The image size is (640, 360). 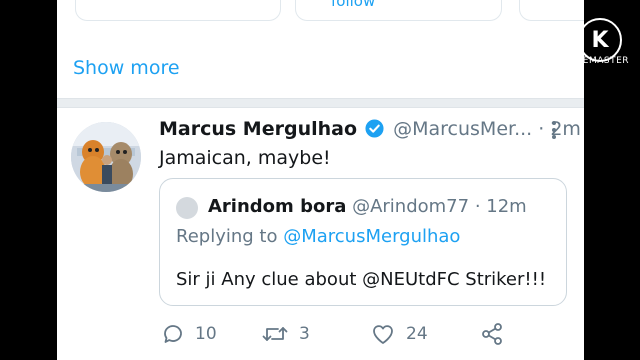 I want to click on retweet-icon, so click(x=275, y=334).